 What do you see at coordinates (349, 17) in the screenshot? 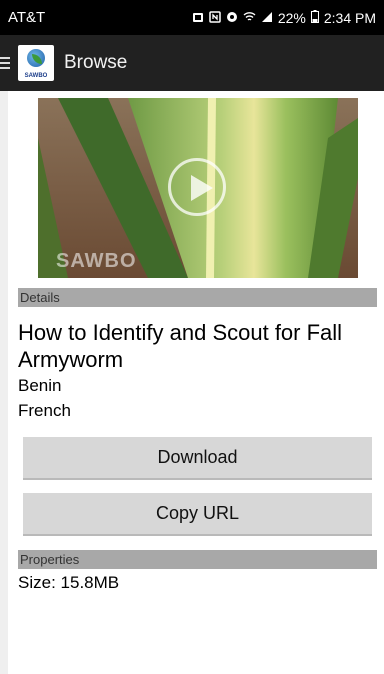
I see `clock: 2:34 PM` at bounding box center [349, 17].